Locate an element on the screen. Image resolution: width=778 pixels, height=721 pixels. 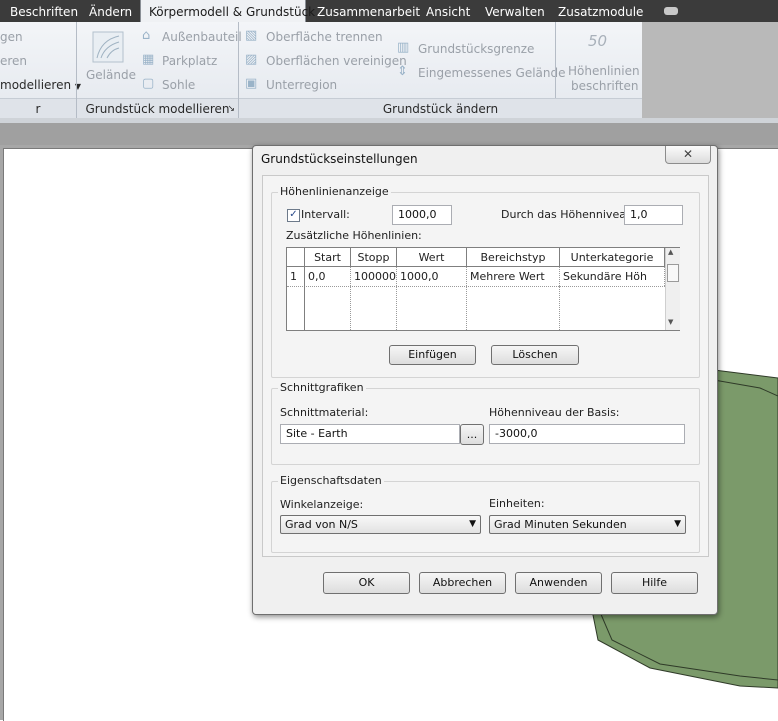
ok-button: OK is located at coordinates (366, 583).